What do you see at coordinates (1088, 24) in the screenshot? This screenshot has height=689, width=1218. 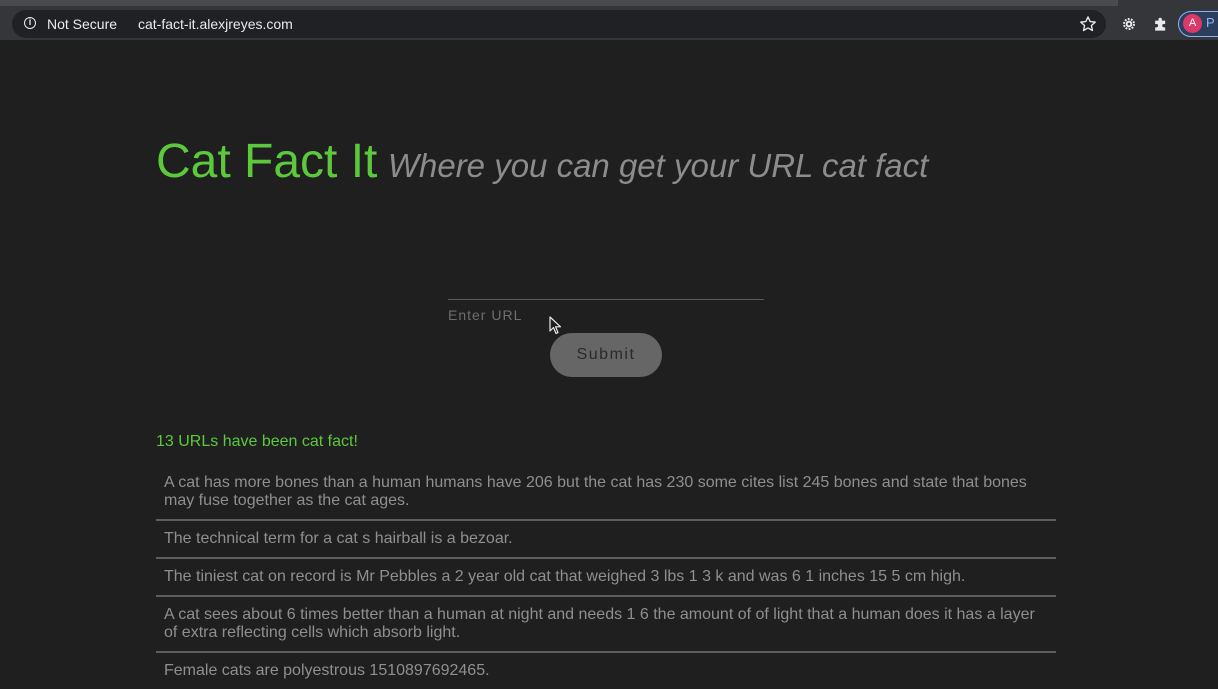 I see `star-icon` at bounding box center [1088, 24].